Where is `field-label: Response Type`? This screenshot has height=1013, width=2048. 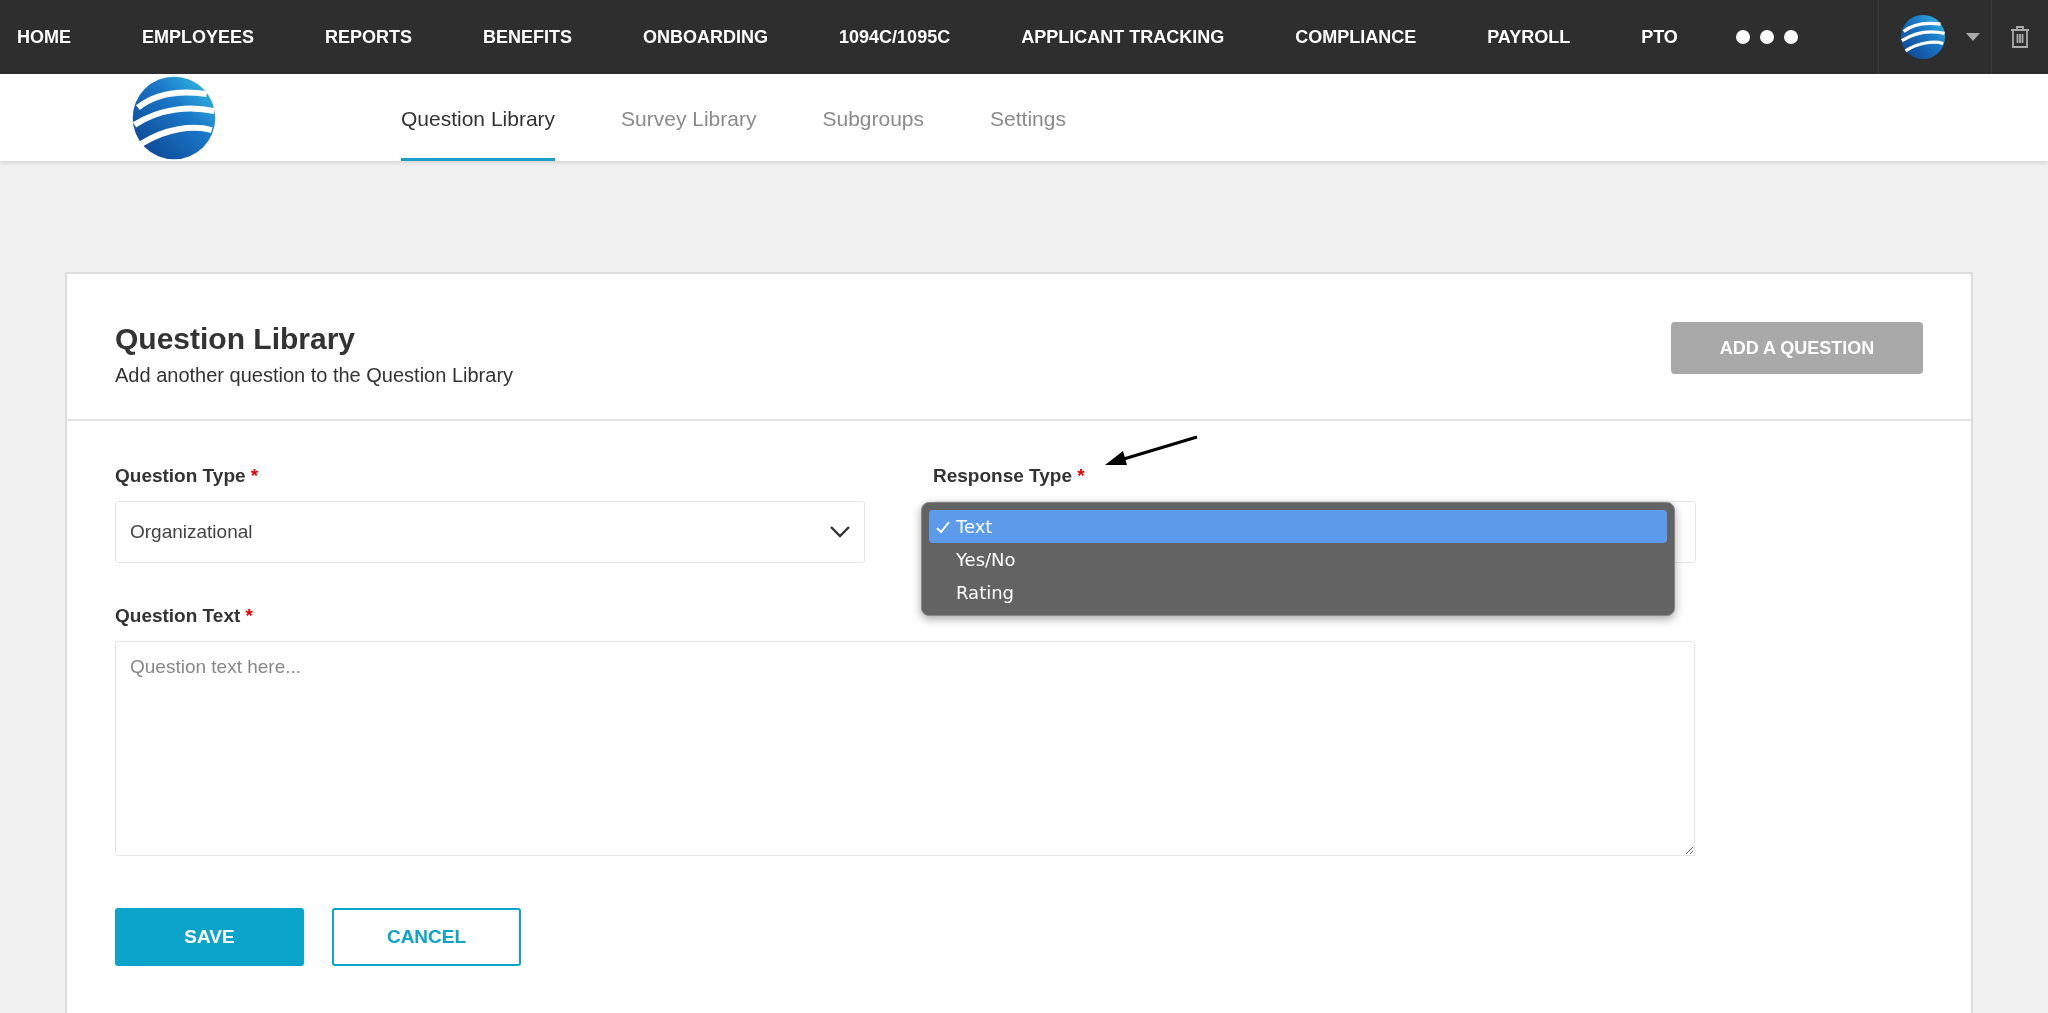 field-label: Response Type is located at coordinates (1003, 475).